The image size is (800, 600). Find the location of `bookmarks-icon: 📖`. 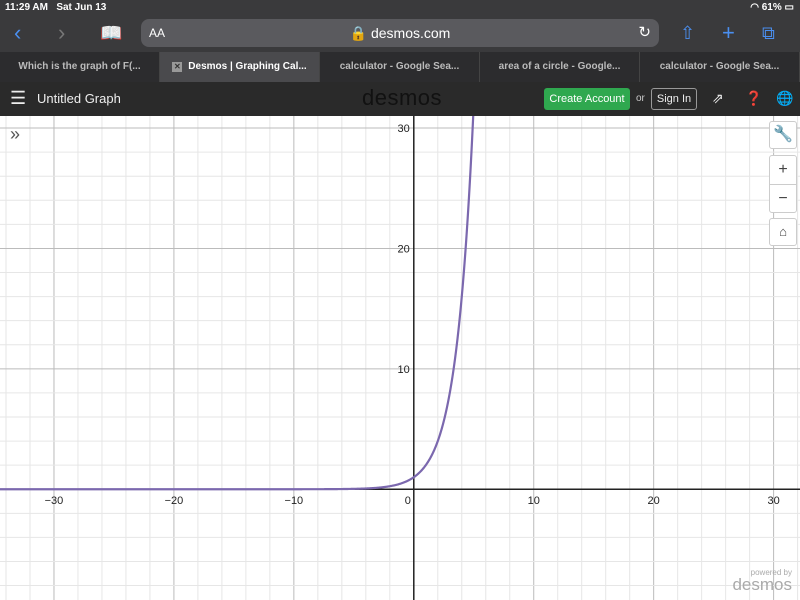

bookmarks-icon: 📖 is located at coordinates (111, 33).